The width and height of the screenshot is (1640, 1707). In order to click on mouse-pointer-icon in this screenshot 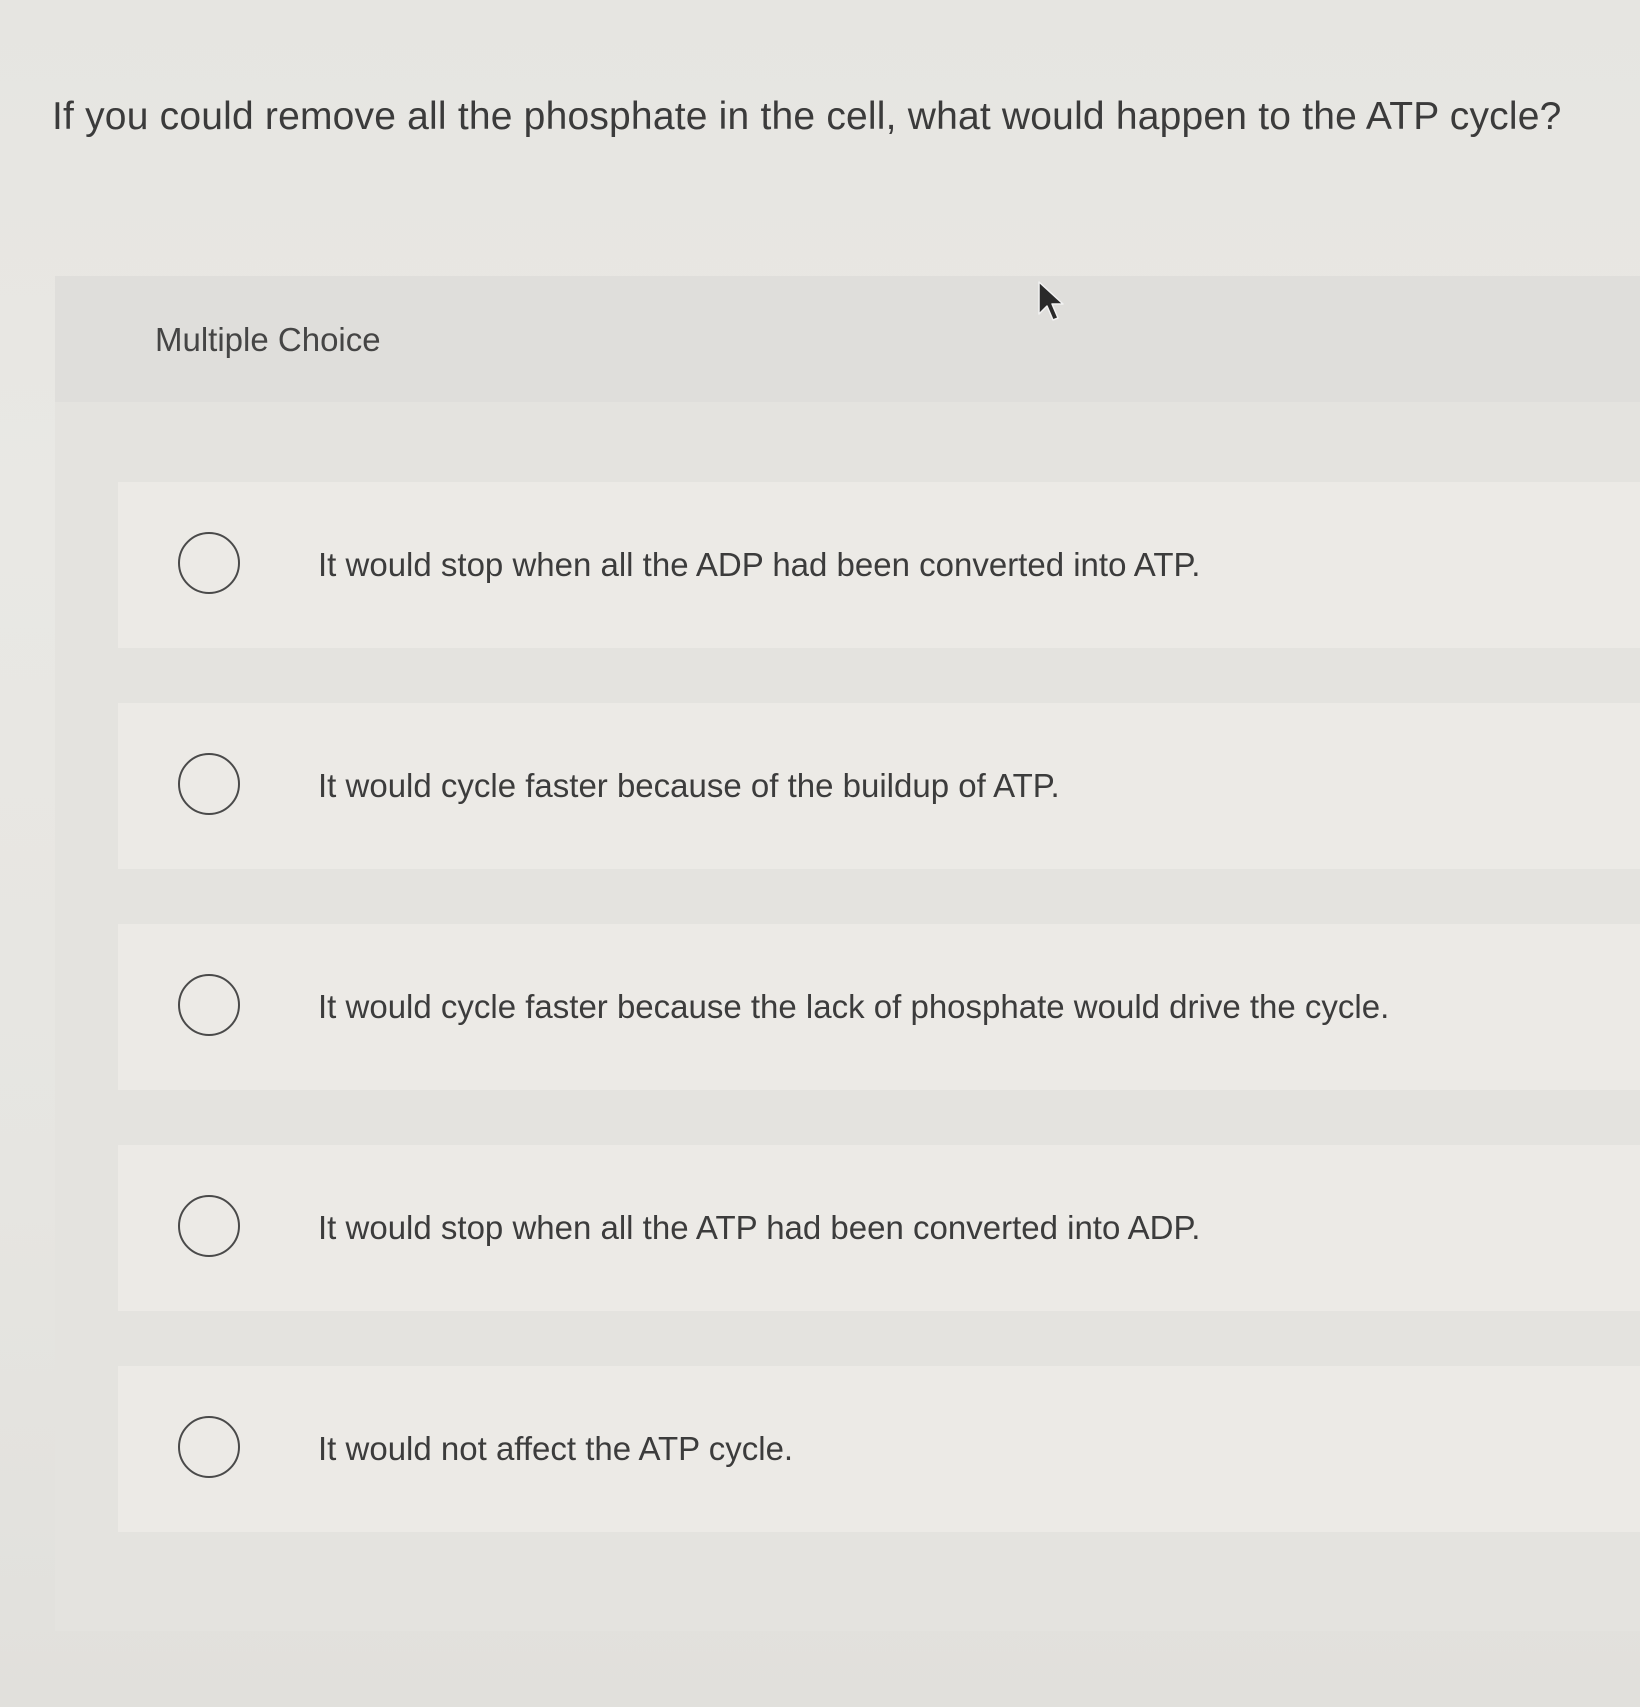, I will do `click(1051, 301)`.